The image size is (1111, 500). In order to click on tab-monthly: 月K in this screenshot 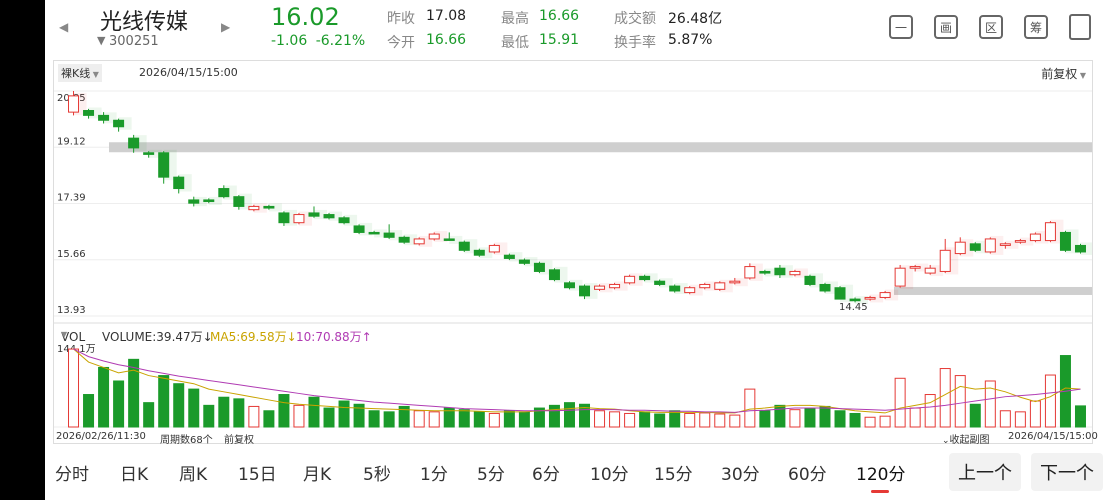, I will do `click(317, 472)`.